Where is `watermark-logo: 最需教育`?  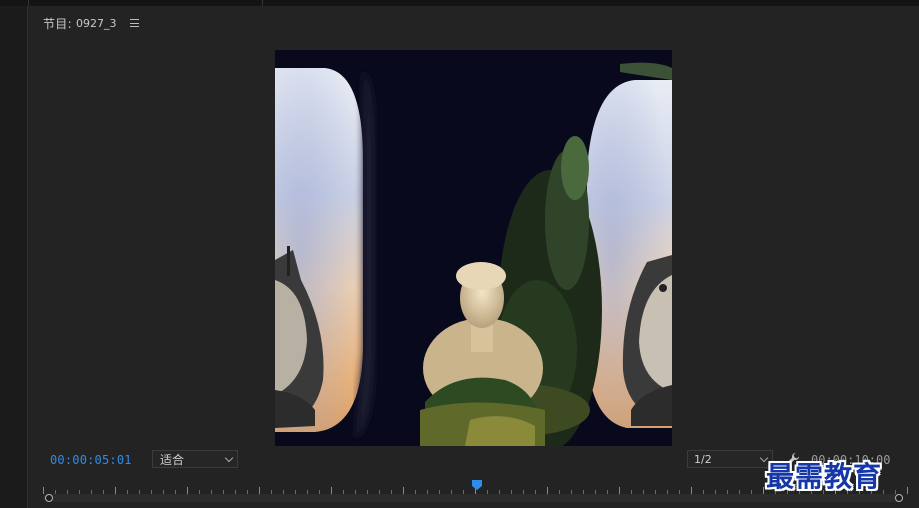 watermark-logo: 最需教育 is located at coordinates (824, 476).